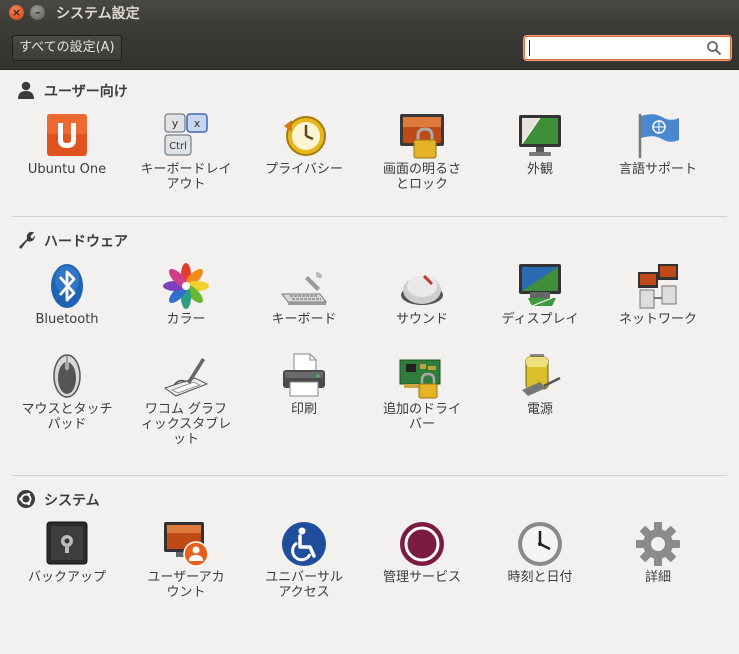  What do you see at coordinates (98, 14) in the screenshot?
I see `window-title: システム設定` at bounding box center [98, 14].